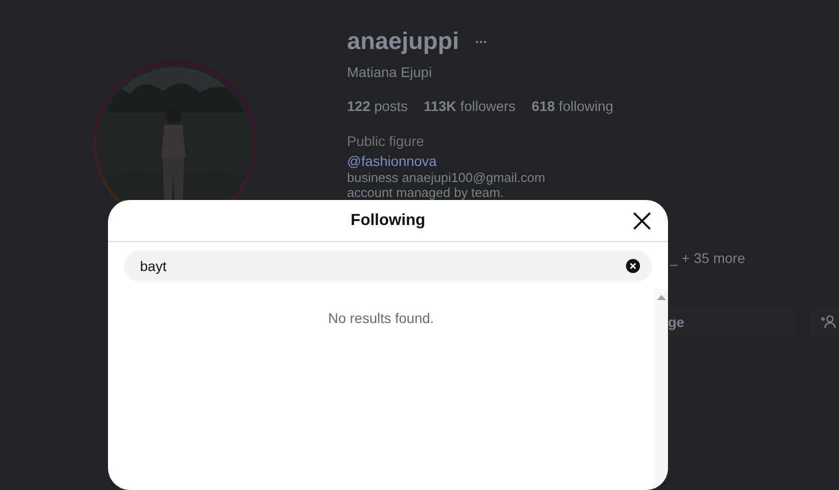 This screenshot has height=490, width=839. I want to click on profile-link: @fashionnova, so click(392, 161).